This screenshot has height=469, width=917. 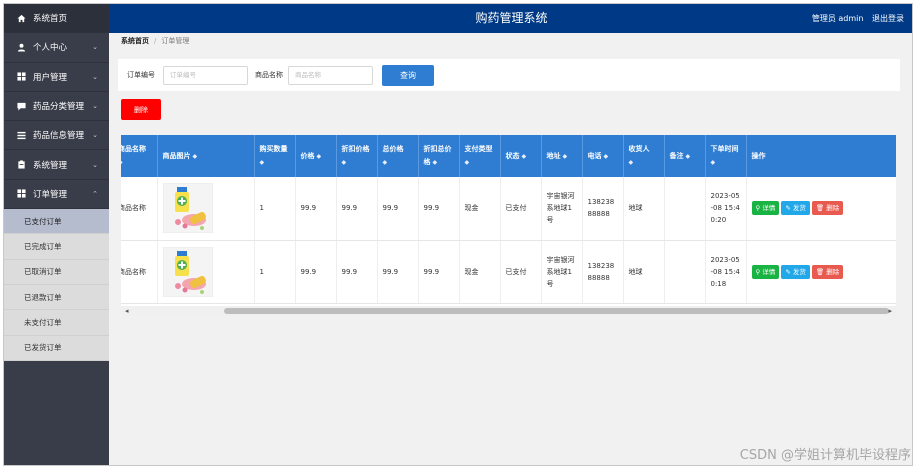 What do you see at coordinates (603, 156) in the screenshot?
I see `col-header-phone: 电话 ◆` at bounding box center [603, 156].